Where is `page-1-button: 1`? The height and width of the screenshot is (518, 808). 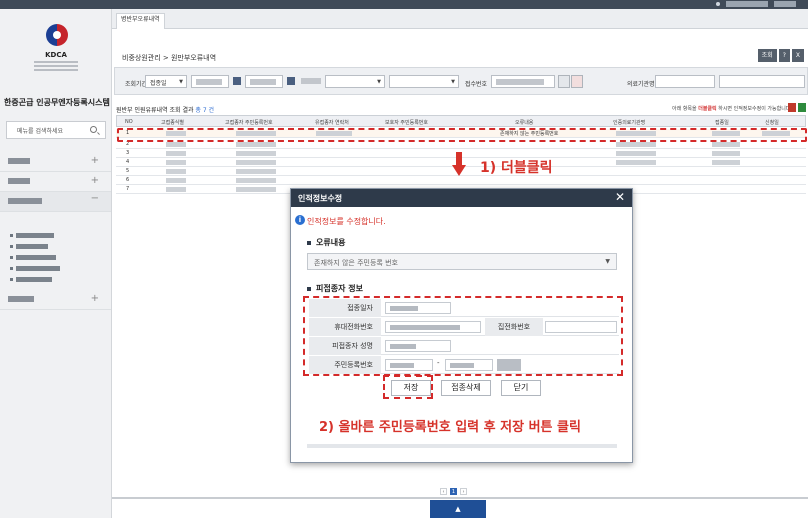 page-1-button: 1 is located at coordinates (453, 491).